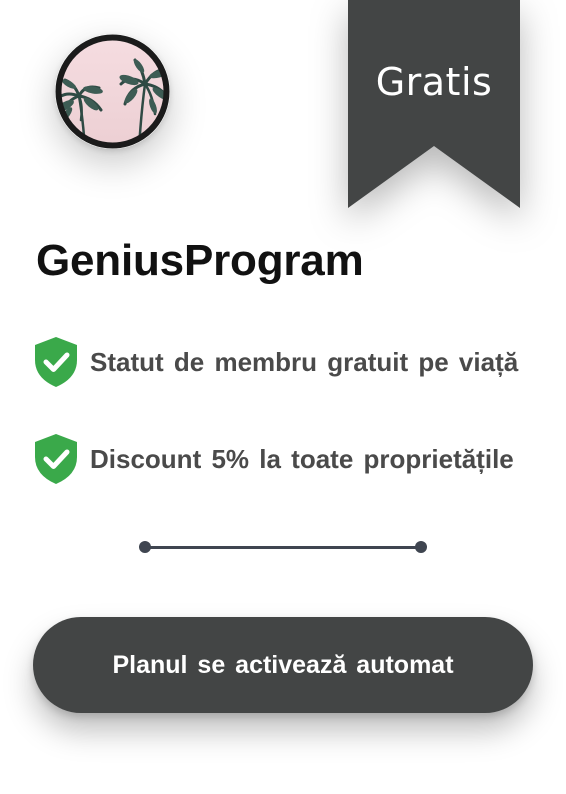 The image size is (566, 794). What do you see at coordinates (304, 361) in the screenshot?
I see `feature-text: Statut de membru gratuit pe viață` at bounding box center [304, 361].